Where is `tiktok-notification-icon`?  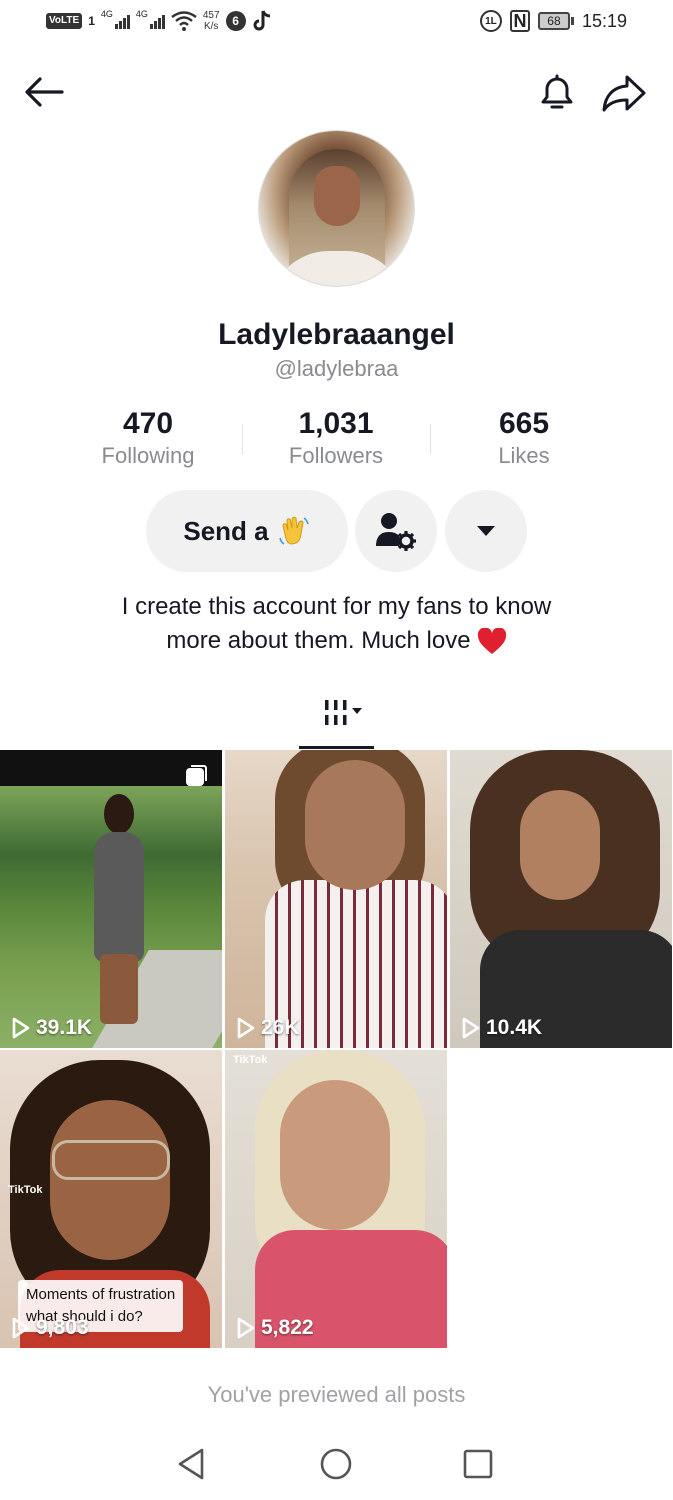 tiktok-notification-icon is located at coordinates (261, 20).